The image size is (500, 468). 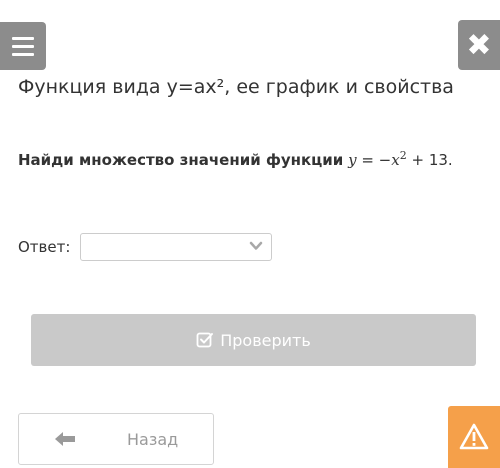 I want to click on hamburger-icon, so click(x=23, y=38).